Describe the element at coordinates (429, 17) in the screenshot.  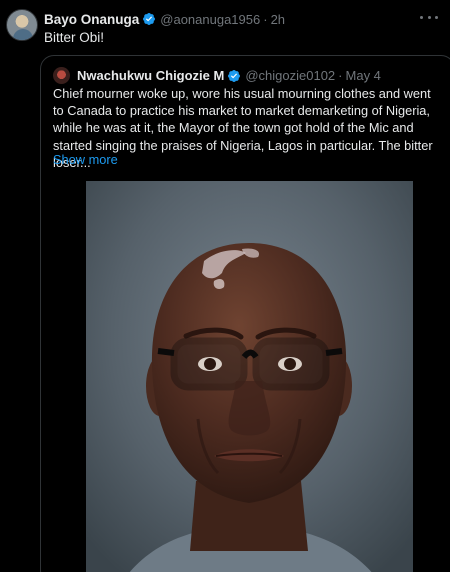
I see `more-options-icon` at that location.